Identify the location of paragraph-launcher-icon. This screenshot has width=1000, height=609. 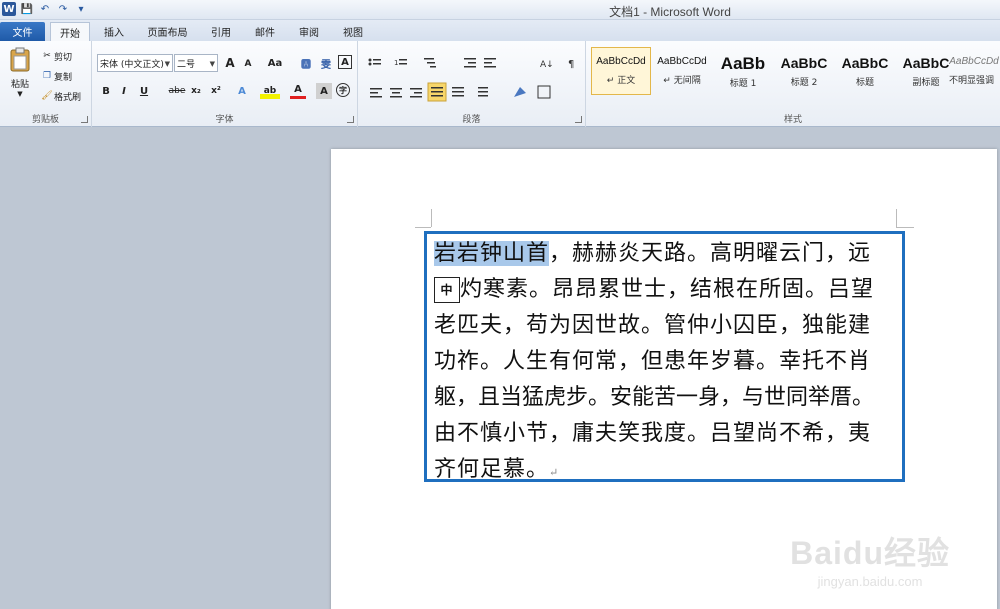
(578, 119).